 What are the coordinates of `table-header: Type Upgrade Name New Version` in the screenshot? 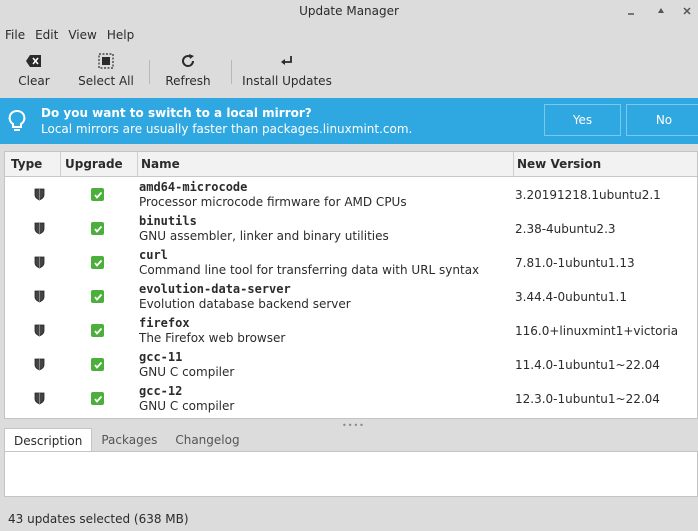 It's located at (351, 164).